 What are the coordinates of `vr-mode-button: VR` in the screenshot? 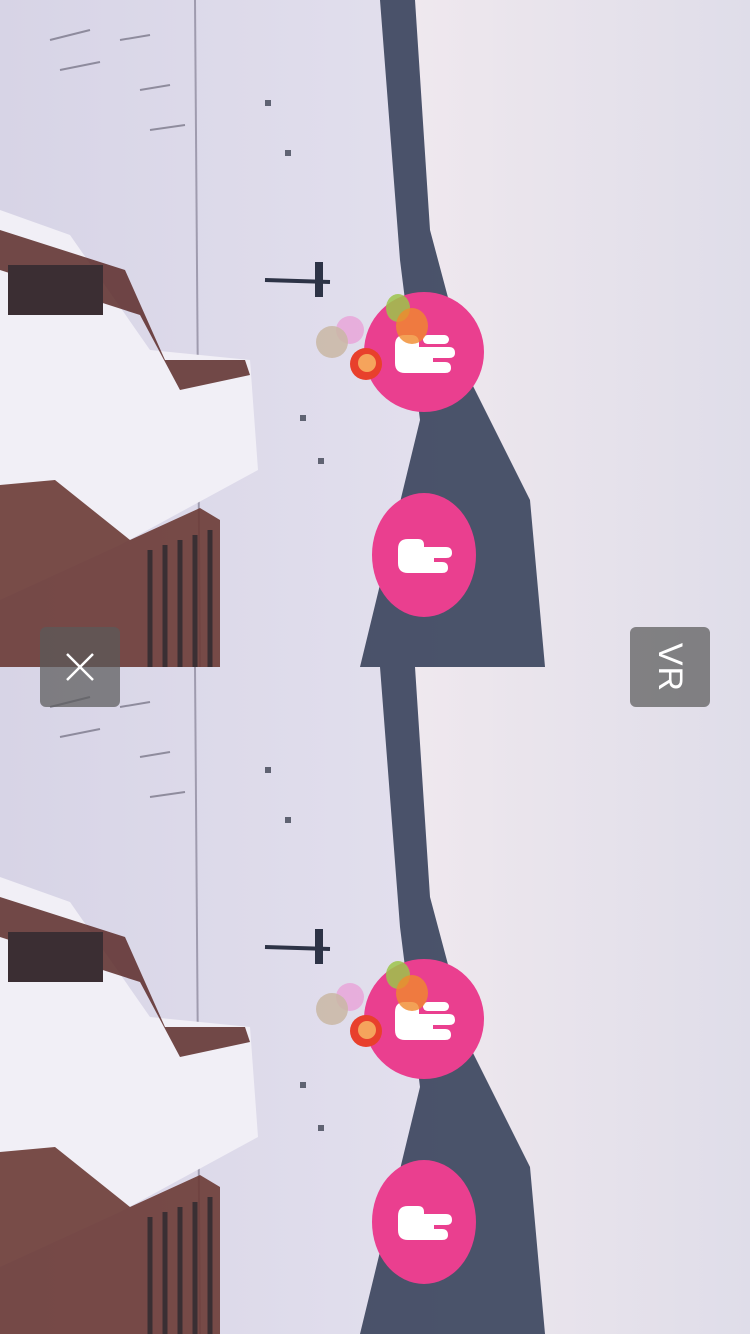 It's located at (670, 667).